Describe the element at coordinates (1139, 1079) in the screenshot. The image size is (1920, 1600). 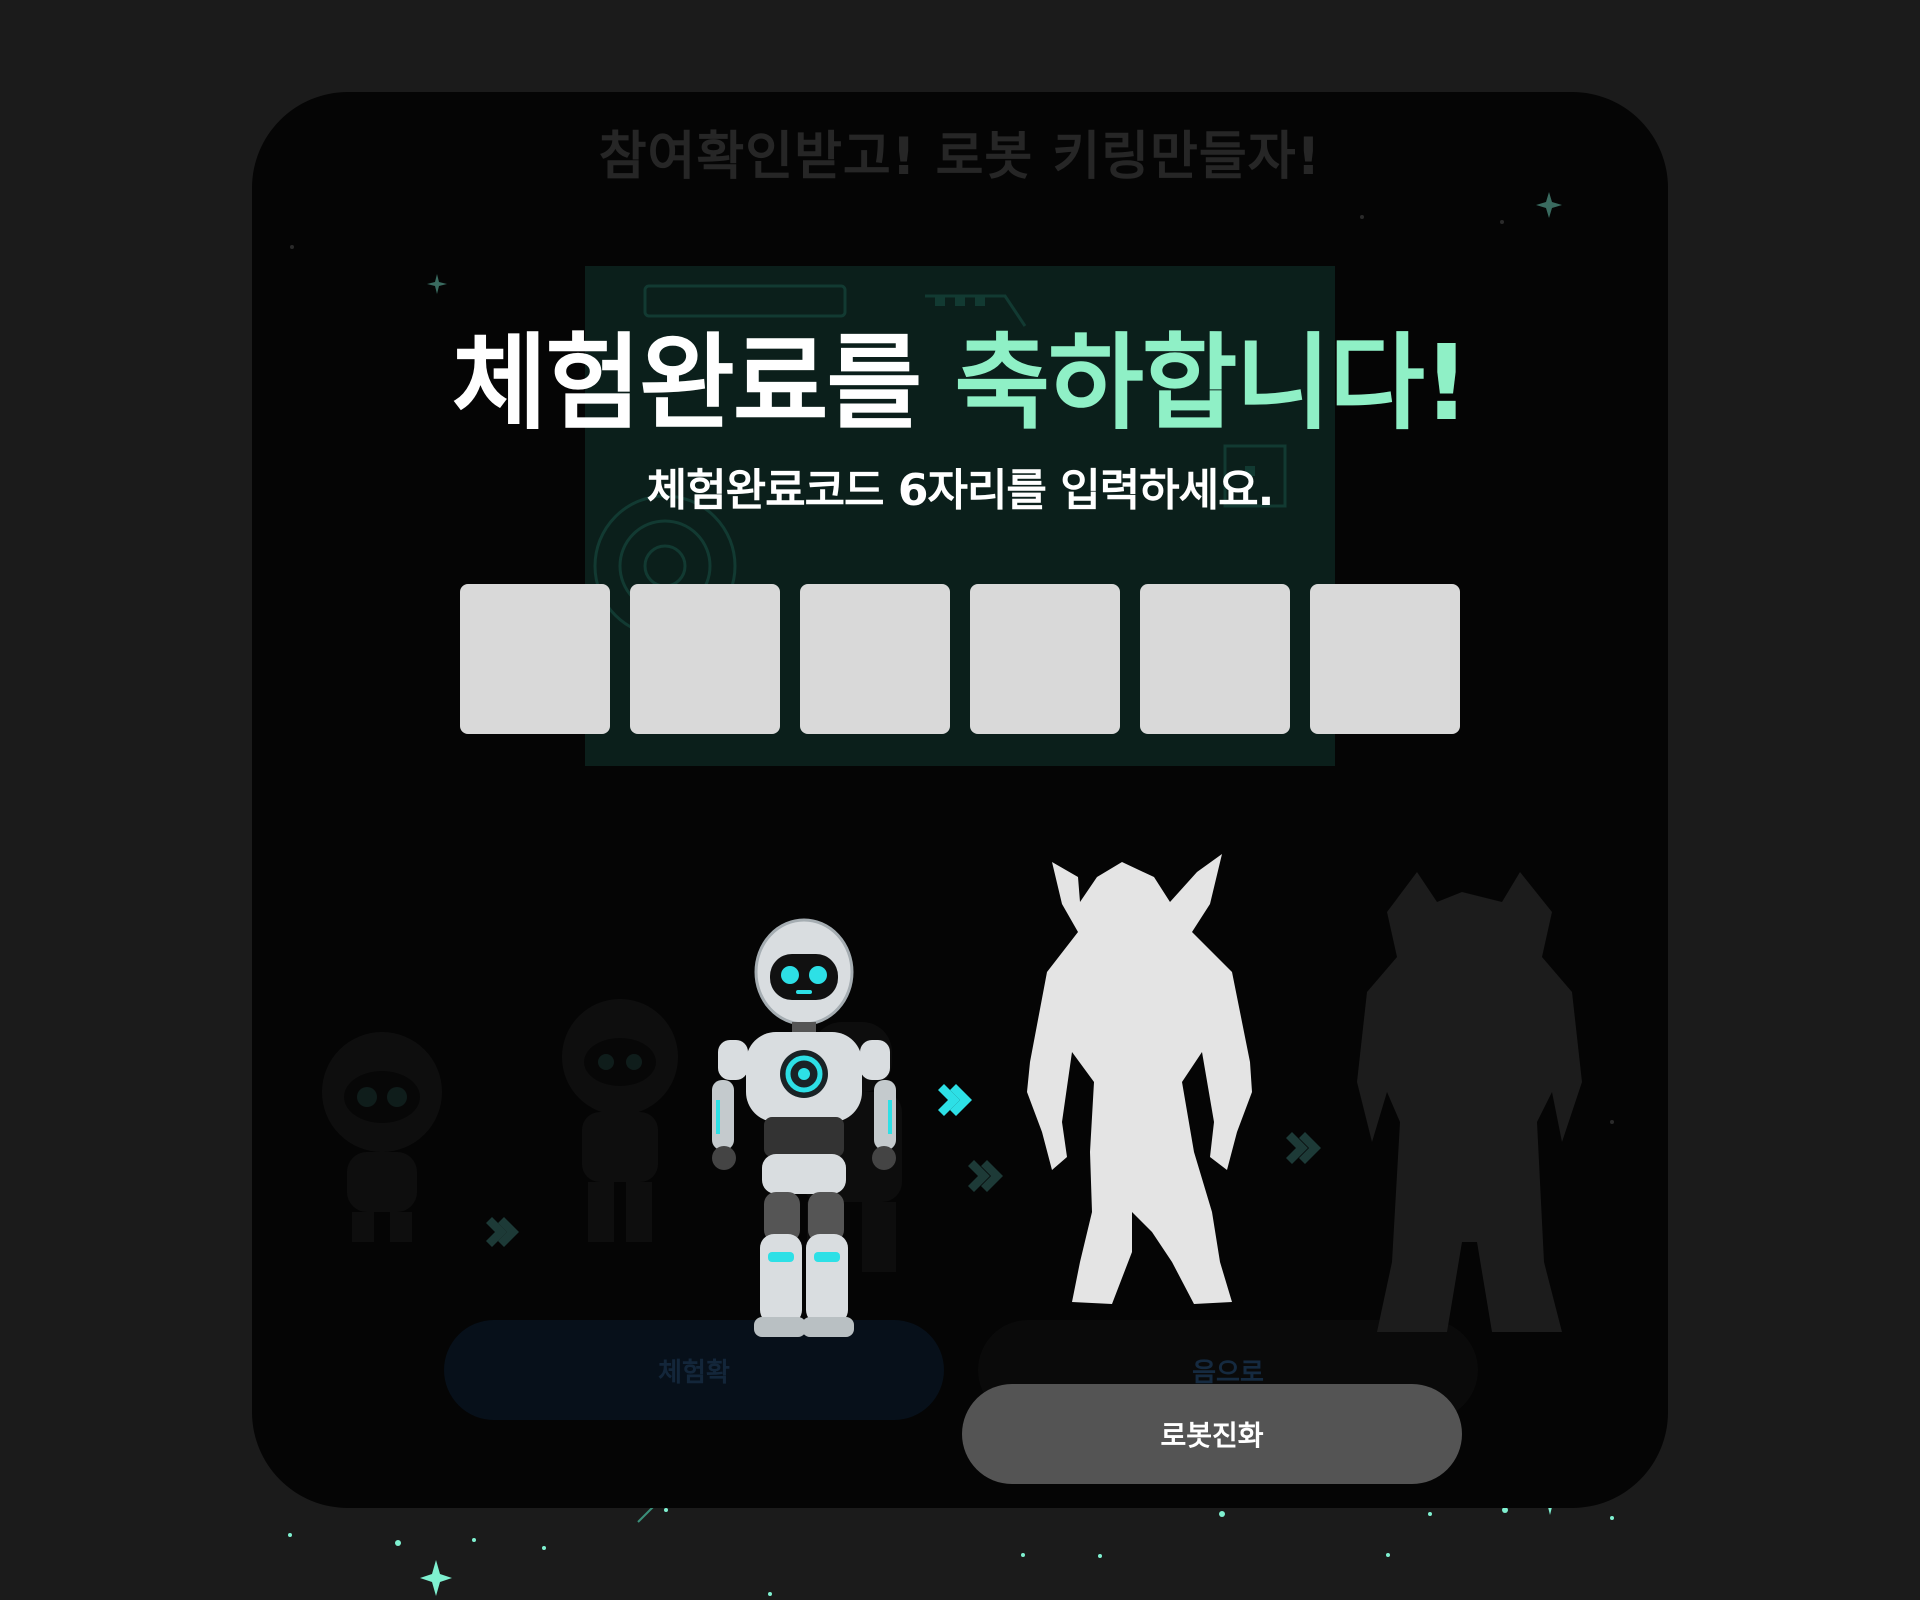
I see `robot-silhouette` at that location.